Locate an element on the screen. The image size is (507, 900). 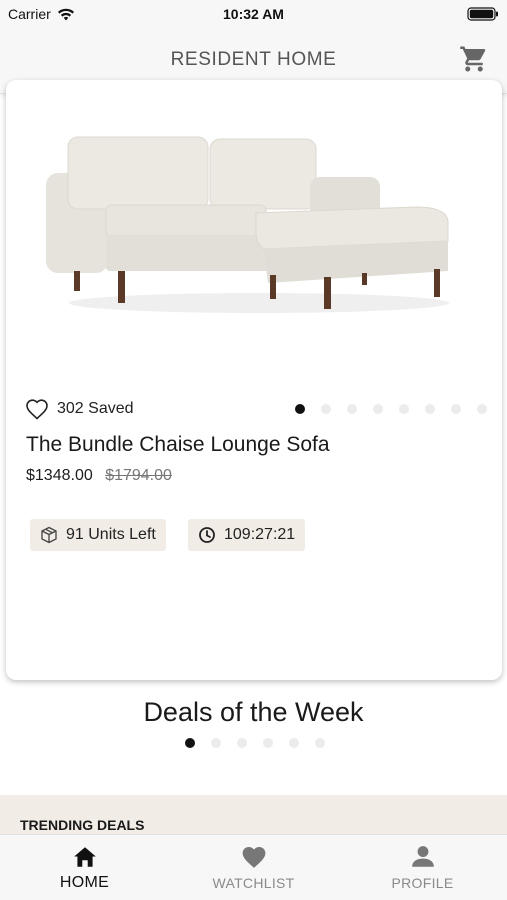
countdown-text: 109:27:21 is located at coordinates (260, 534).